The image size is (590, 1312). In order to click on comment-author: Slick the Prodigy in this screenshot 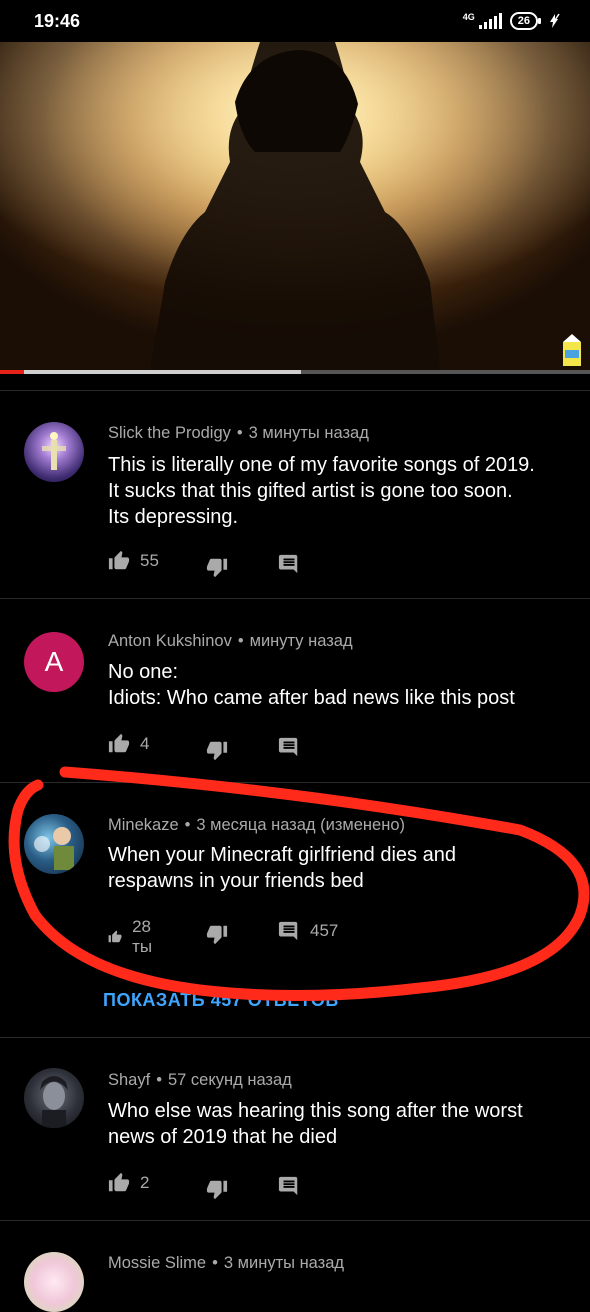, I will do `click(169, 433)`.